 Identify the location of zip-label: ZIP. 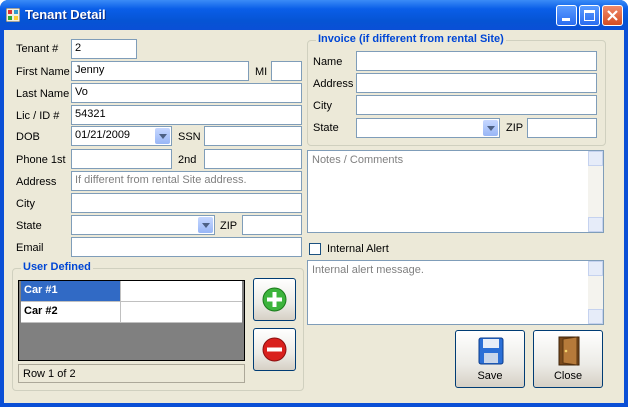
(229, 226).